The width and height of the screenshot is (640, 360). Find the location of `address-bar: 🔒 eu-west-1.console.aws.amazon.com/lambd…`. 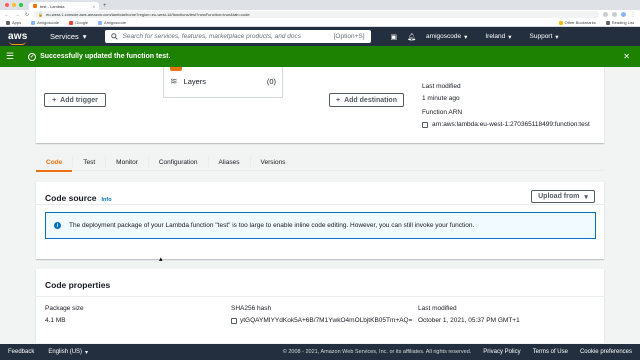

address-bar: 🔒 eu-west-1.console.aws.amazon.com/lambd… is located at coordinates (316, 14).